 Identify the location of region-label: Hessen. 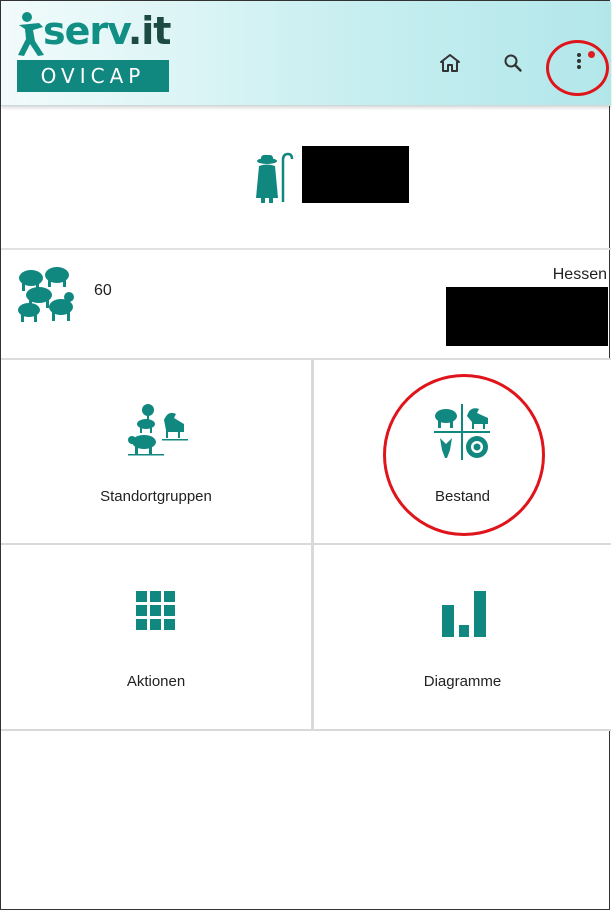
(579, 274).